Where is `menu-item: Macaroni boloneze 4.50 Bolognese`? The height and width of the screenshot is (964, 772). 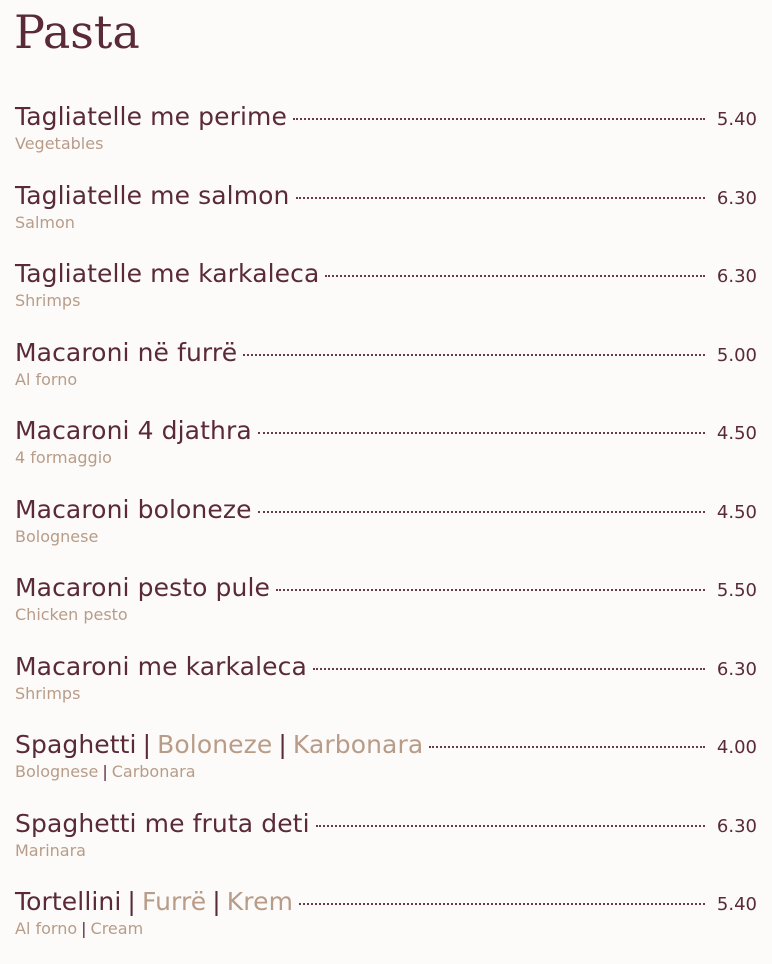
menu-item: Macaroni boloneze 4.50 Bolognese is located at coordinates (386, 532).